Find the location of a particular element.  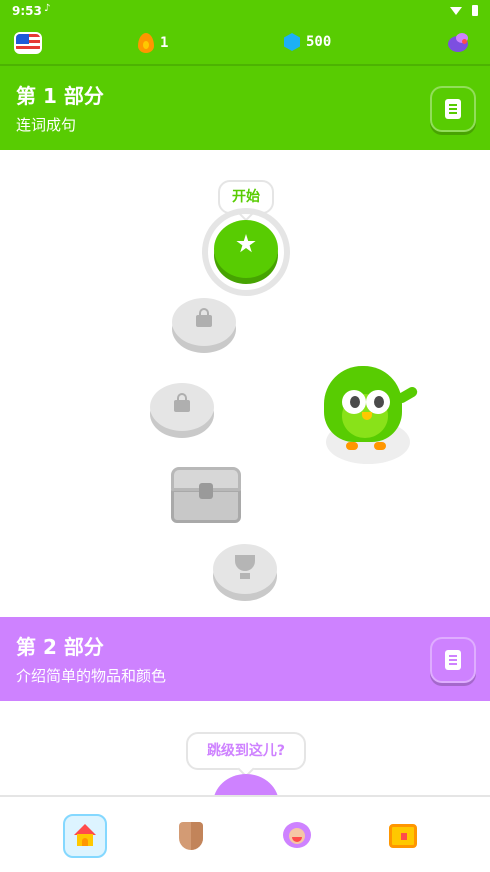

status-bar: 9:53 ♪ is located at coordinates (245, 11).